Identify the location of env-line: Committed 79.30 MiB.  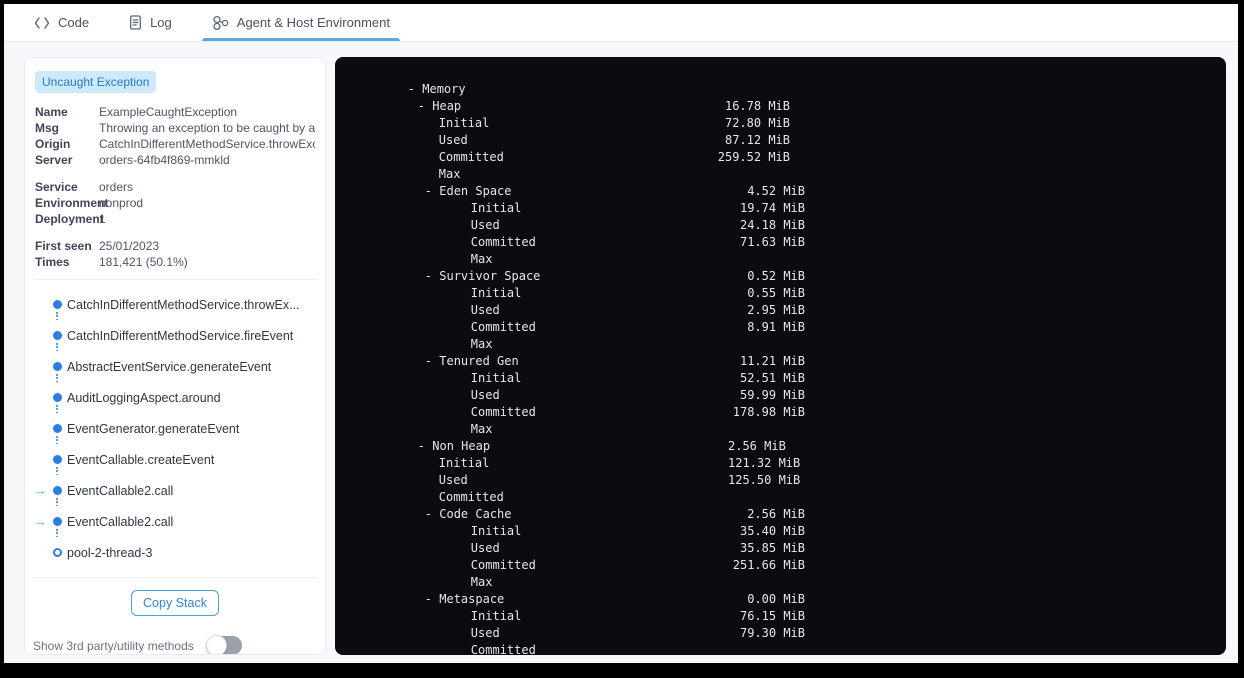
(785, 640).